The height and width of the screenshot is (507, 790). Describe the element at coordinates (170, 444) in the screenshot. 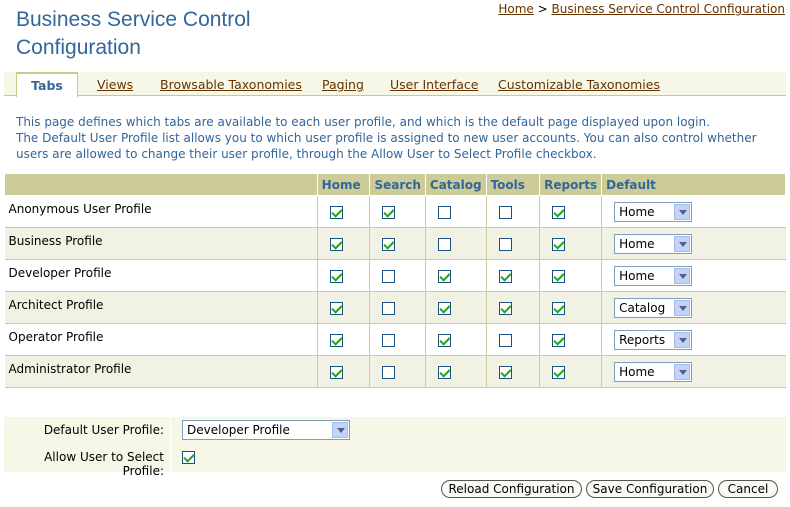

I see `form-divider` at that location.